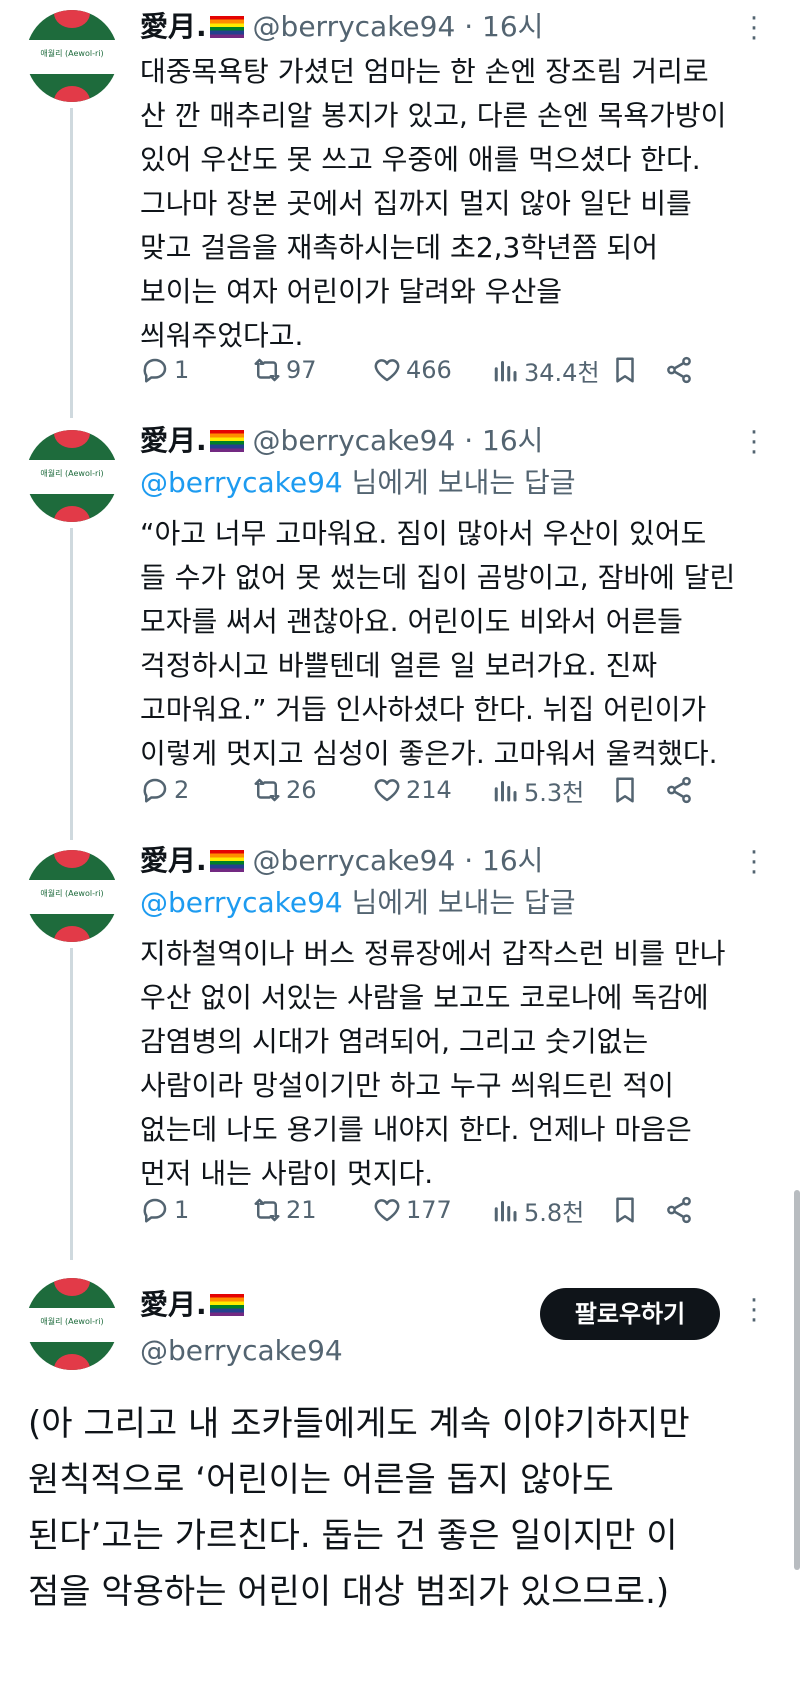 The width and height of the screenshot is (800, 1703). I want to click on views-count: 34.4천, so click(562, 372).